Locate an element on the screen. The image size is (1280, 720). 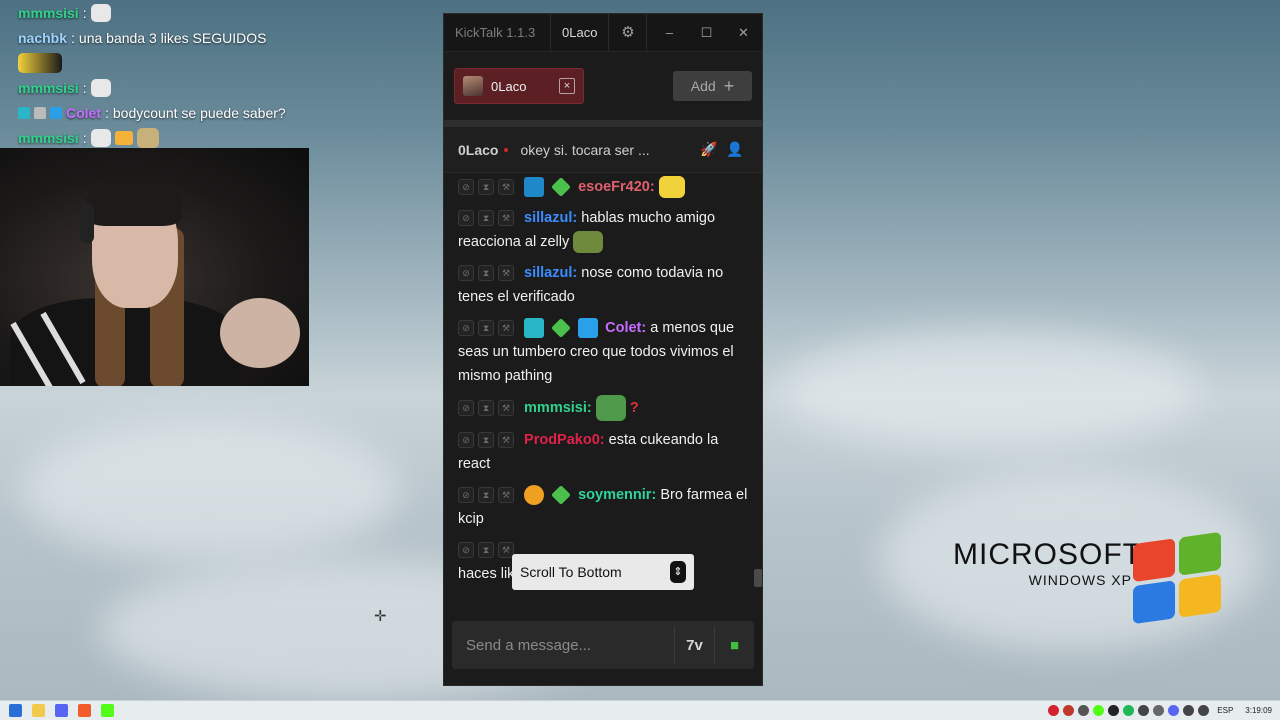
channel-tab-label: 0Laco is located at coordinates (509, 86).